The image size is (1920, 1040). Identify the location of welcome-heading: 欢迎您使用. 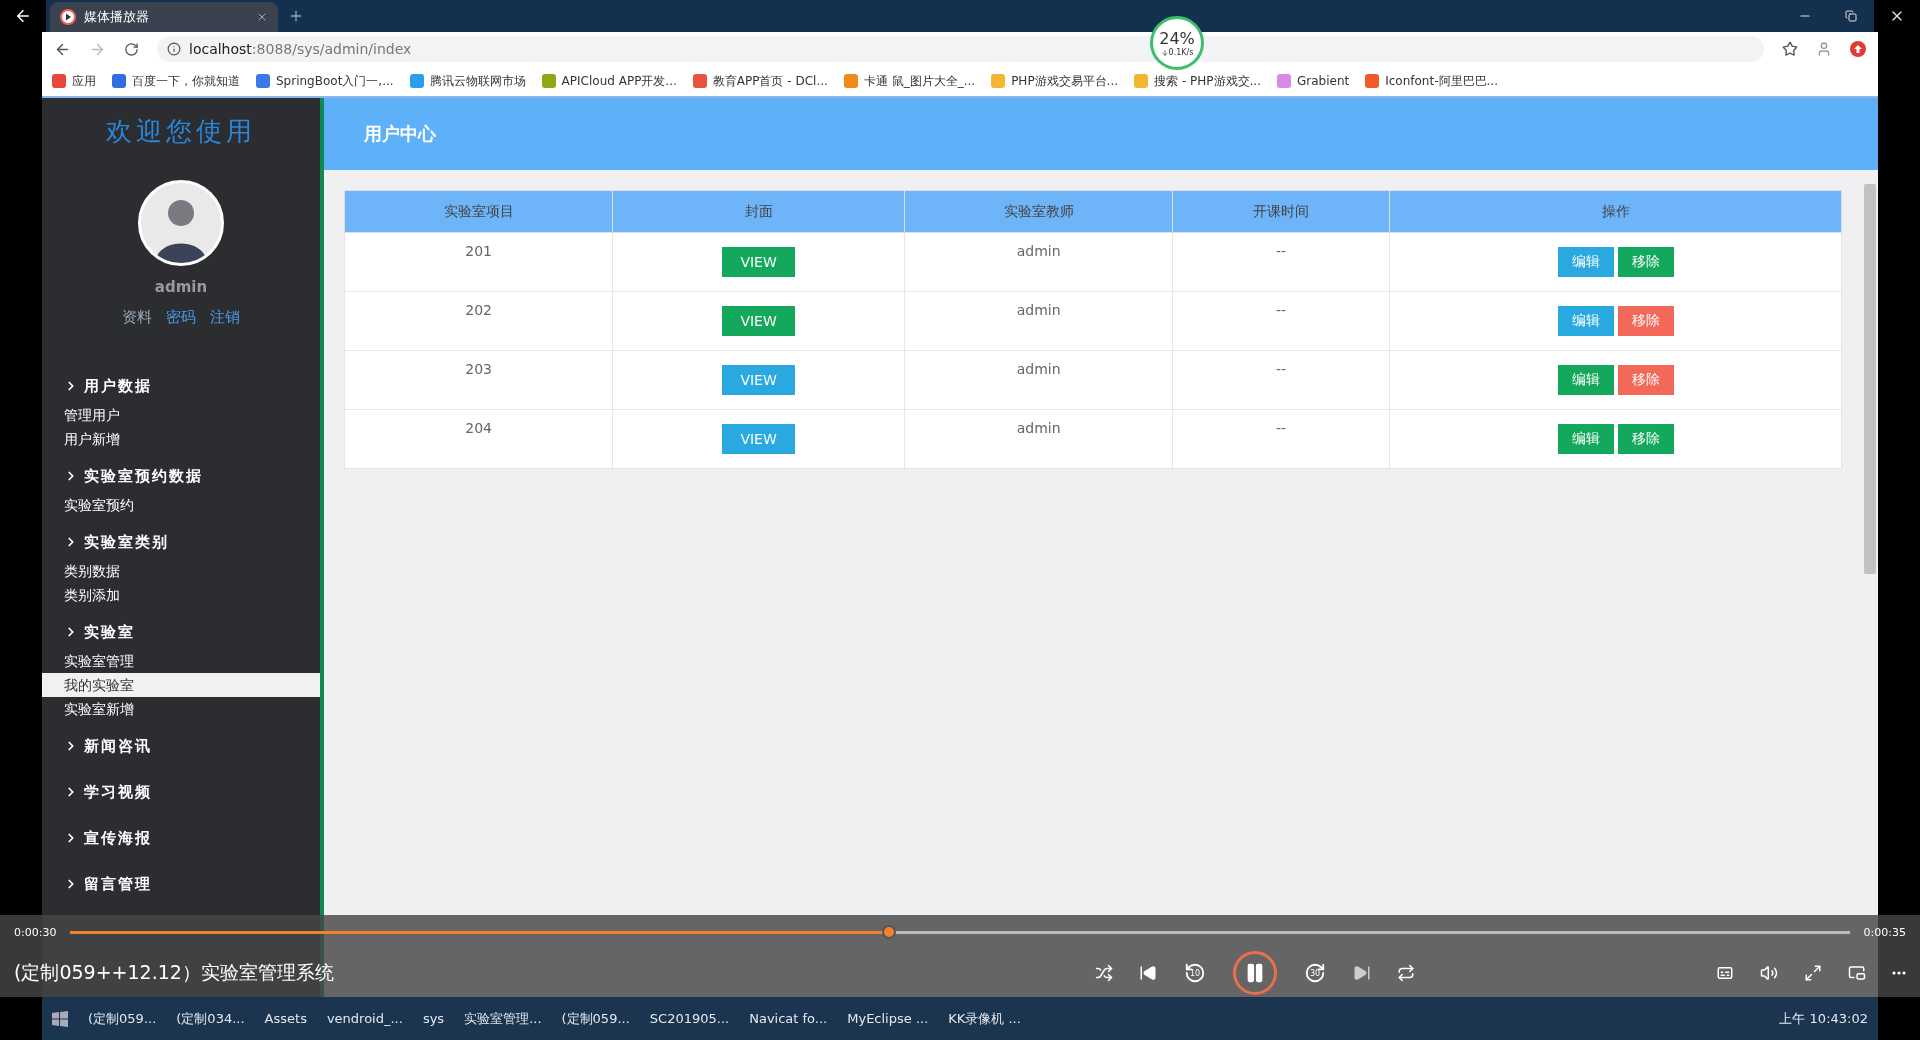
(181, 131).